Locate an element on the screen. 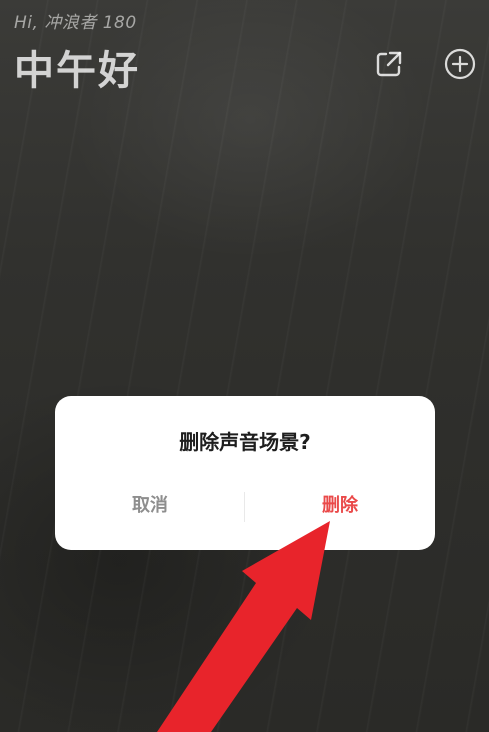 The height and width of the screenshot is (732, 489). plus-circle-icon is located at coordinates (460, 64).